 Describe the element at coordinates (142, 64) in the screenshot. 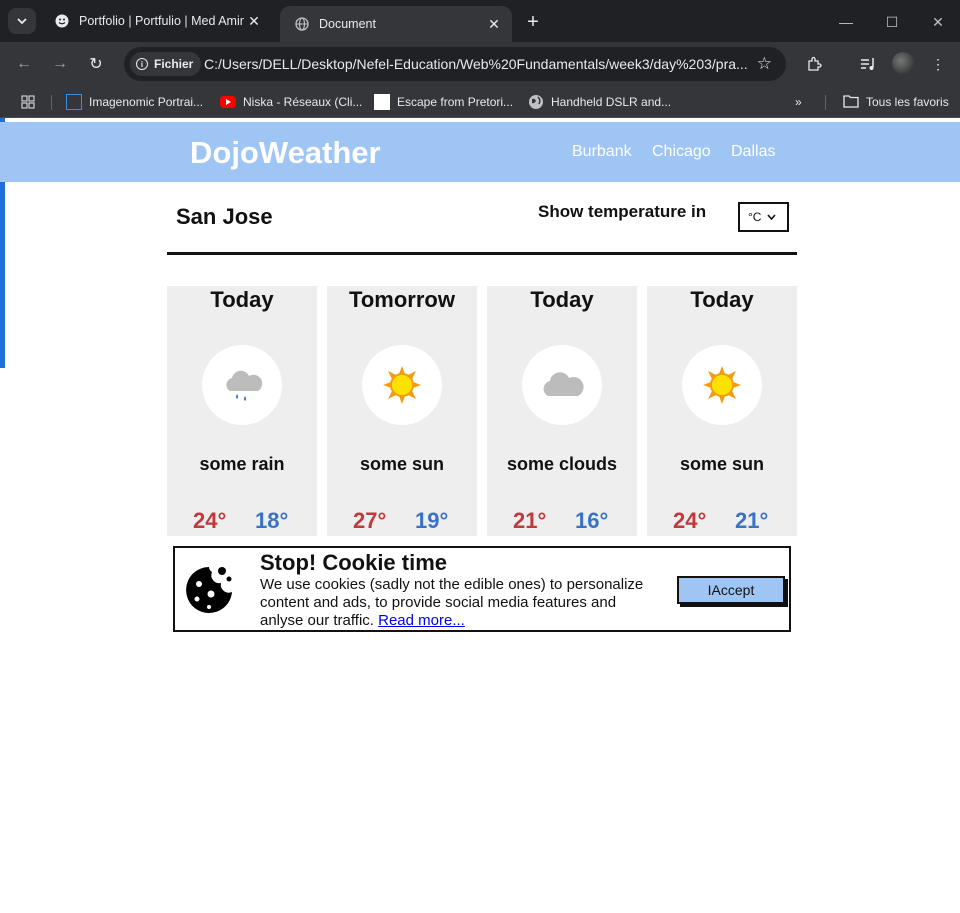

I see `info-icon: i` at that location.